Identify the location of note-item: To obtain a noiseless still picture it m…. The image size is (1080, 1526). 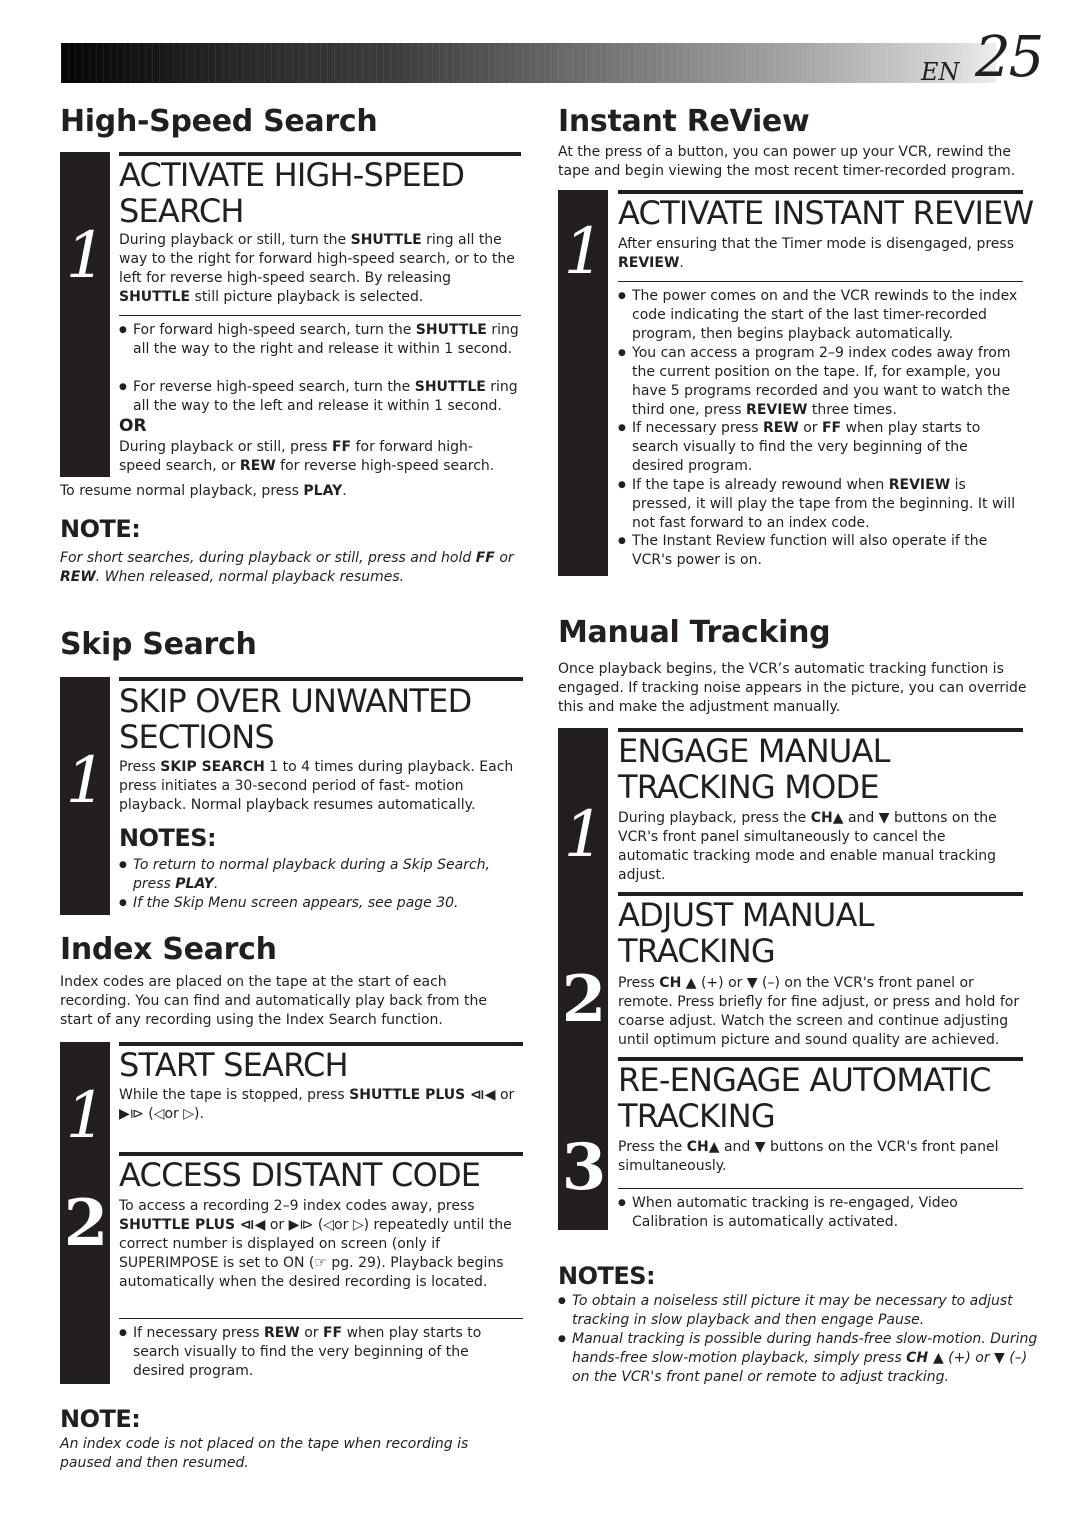
(799, 1311).